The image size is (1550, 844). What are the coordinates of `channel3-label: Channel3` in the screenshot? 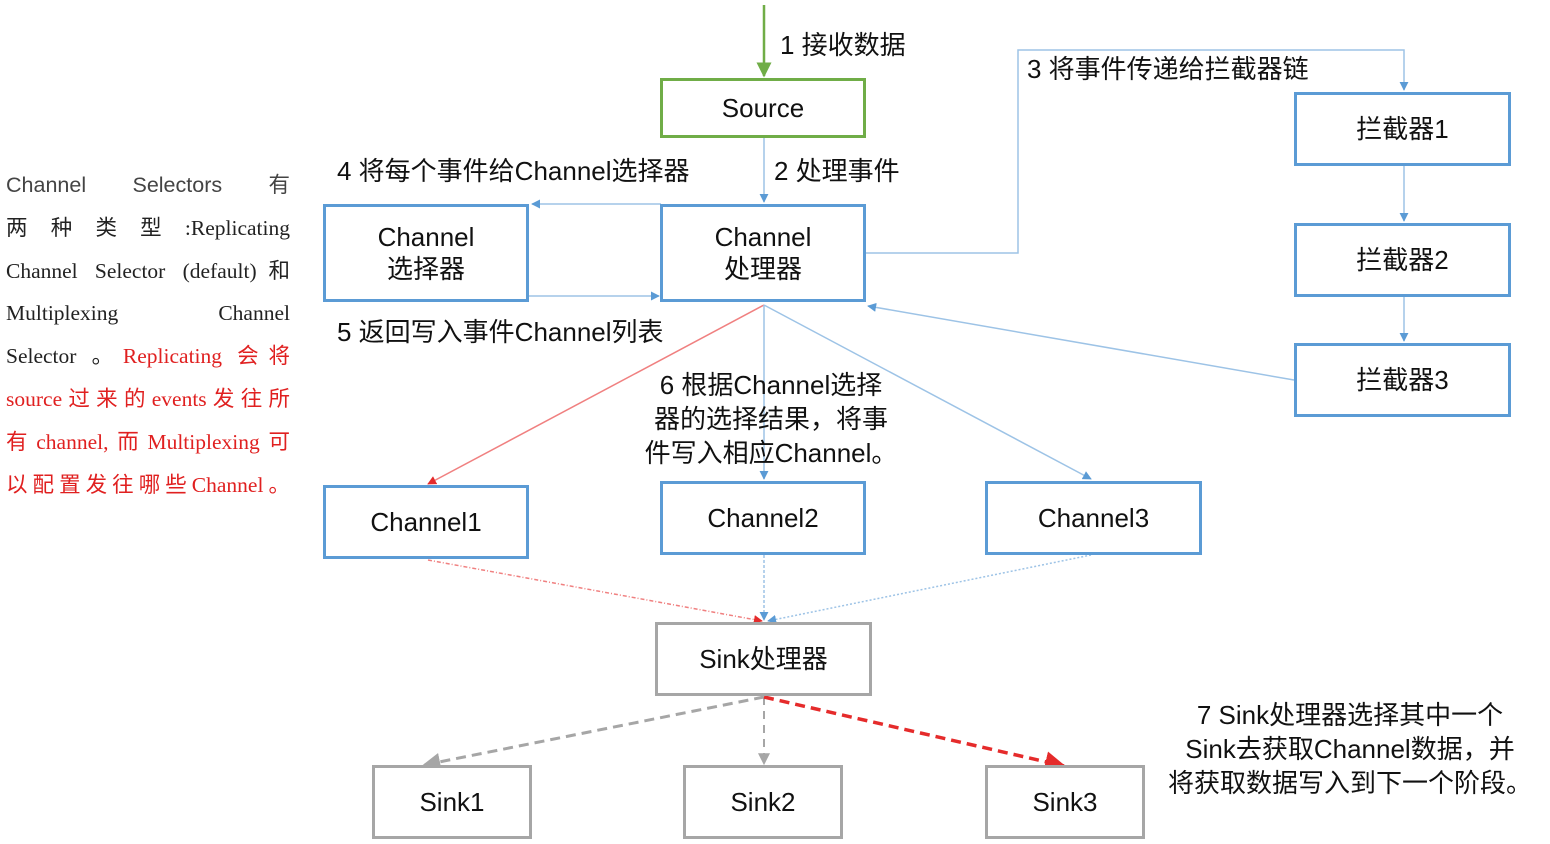 It's located at (1093, 518).